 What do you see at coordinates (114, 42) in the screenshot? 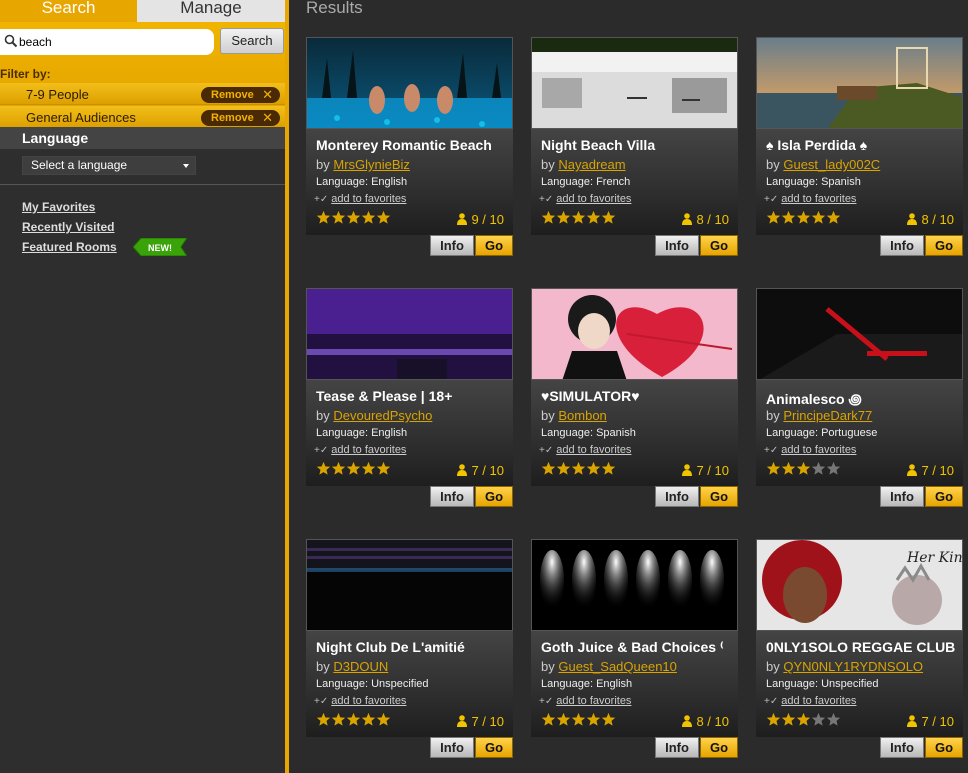
I see `search-input` at bounding box center [114, 42].